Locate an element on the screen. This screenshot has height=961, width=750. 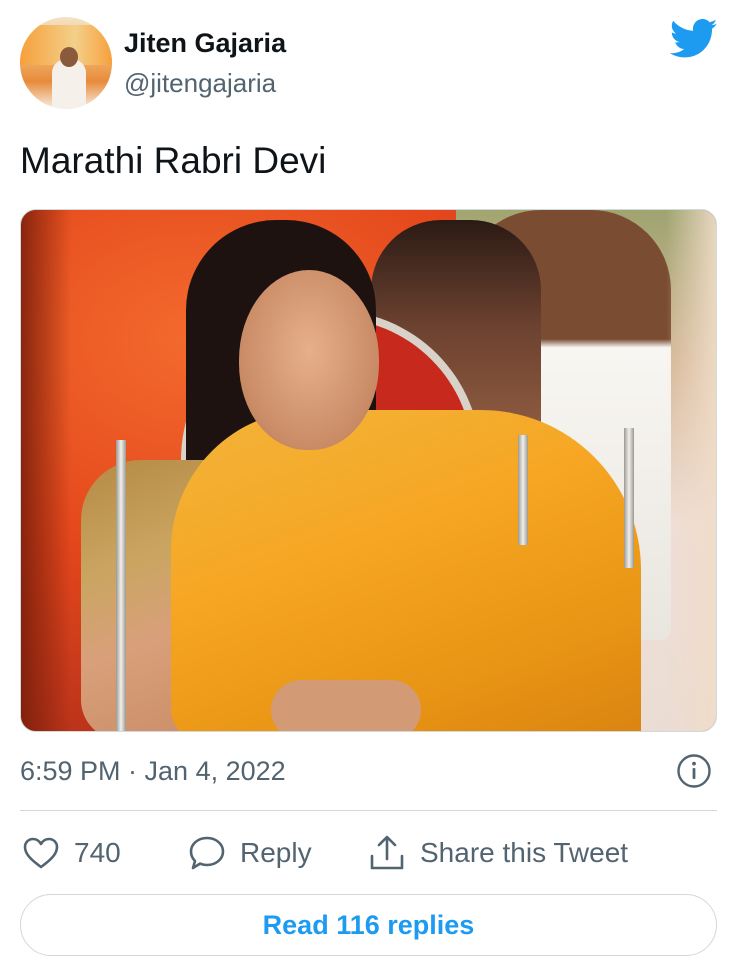
info-icon is located at coordinates (694, 771).